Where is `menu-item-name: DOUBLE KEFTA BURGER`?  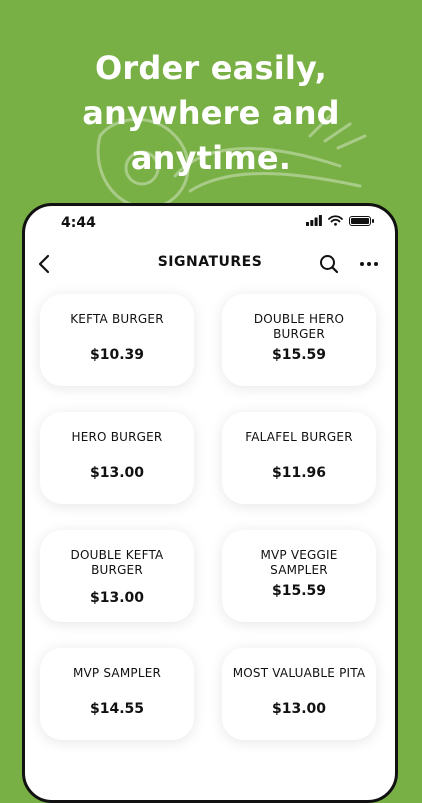 menu-item-name: DOUBLE KEFTA BURGER is located at coordinates (117, 562).